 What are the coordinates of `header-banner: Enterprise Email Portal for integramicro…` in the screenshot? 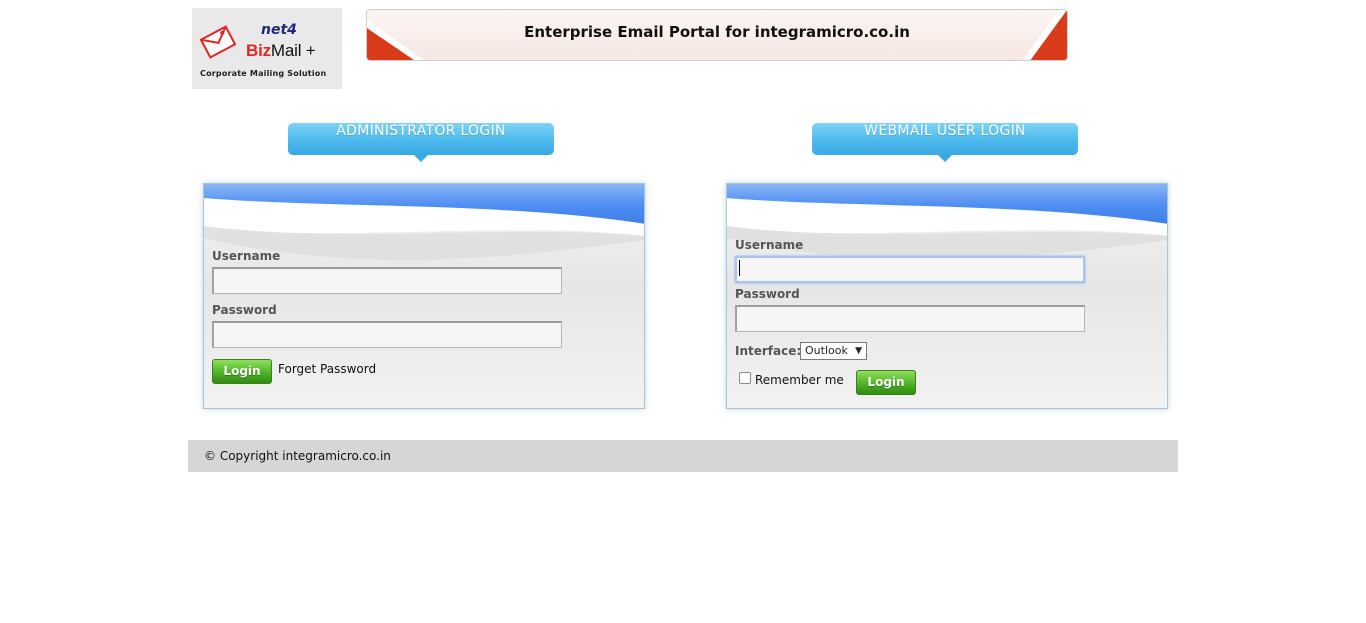 It's located at (717, 35).